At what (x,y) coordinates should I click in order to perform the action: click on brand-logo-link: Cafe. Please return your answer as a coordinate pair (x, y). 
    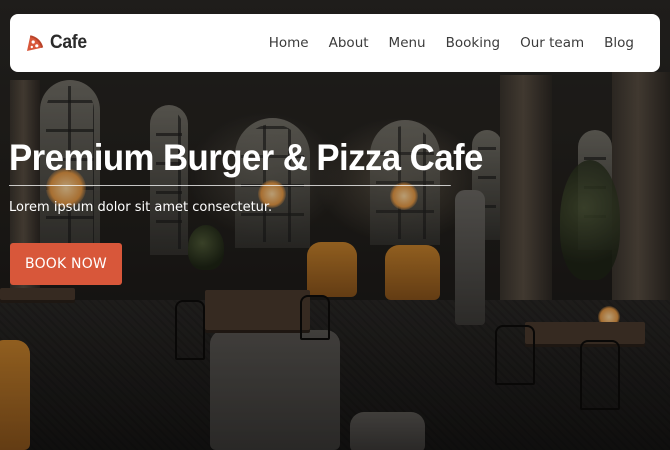
    Looking at the image, I should click on (57, 43).